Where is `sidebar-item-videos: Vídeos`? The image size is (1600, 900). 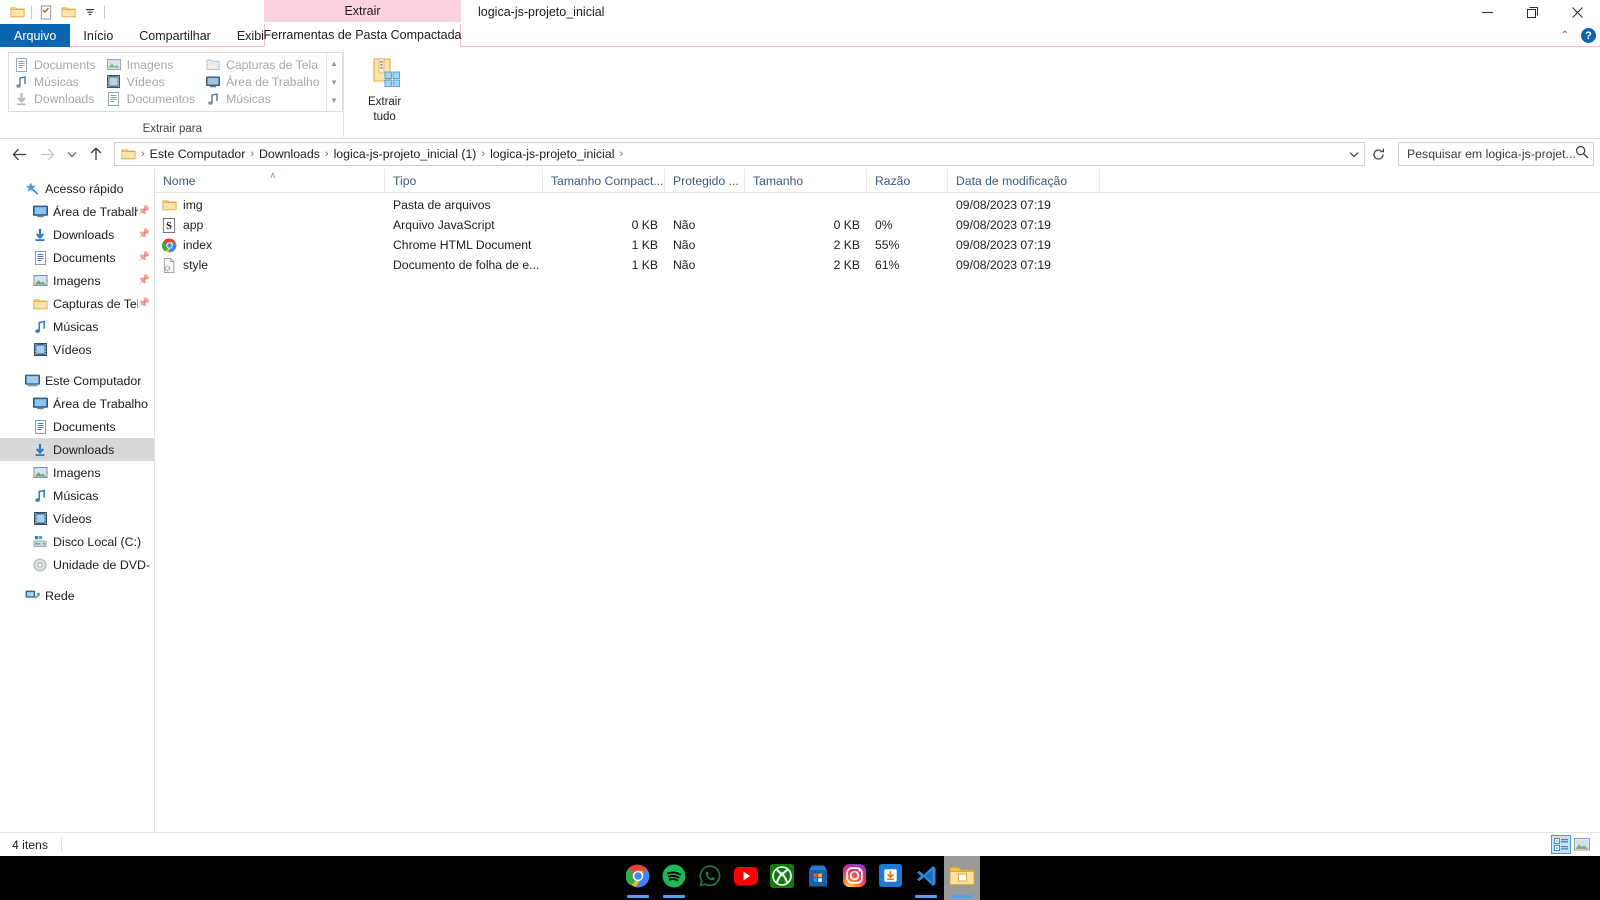 sidebar-item-videos: Vídeos is located at coordinates (77, 349).